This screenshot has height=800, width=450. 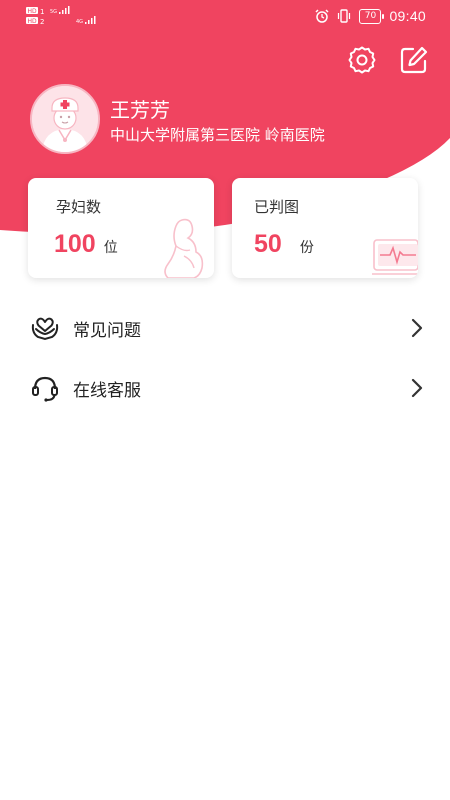 What do you see at coordinates (225, 388) in the screenshot?
I see `menu-item-online-service: 在线客服` at bounding box center [225, 388].